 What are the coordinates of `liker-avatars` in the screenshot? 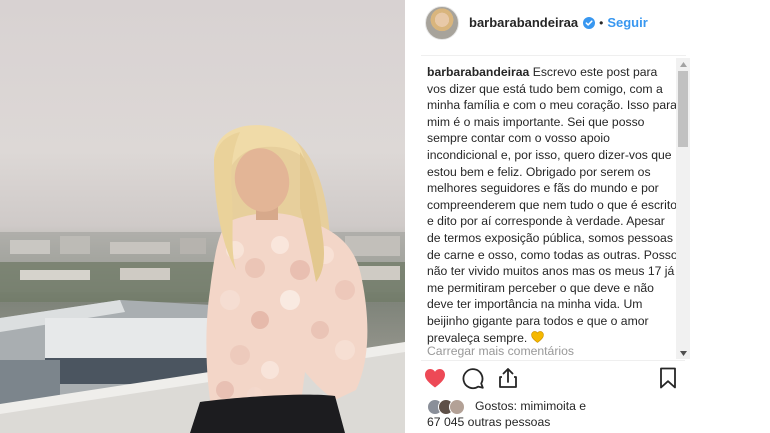 It's located at (451, 407).